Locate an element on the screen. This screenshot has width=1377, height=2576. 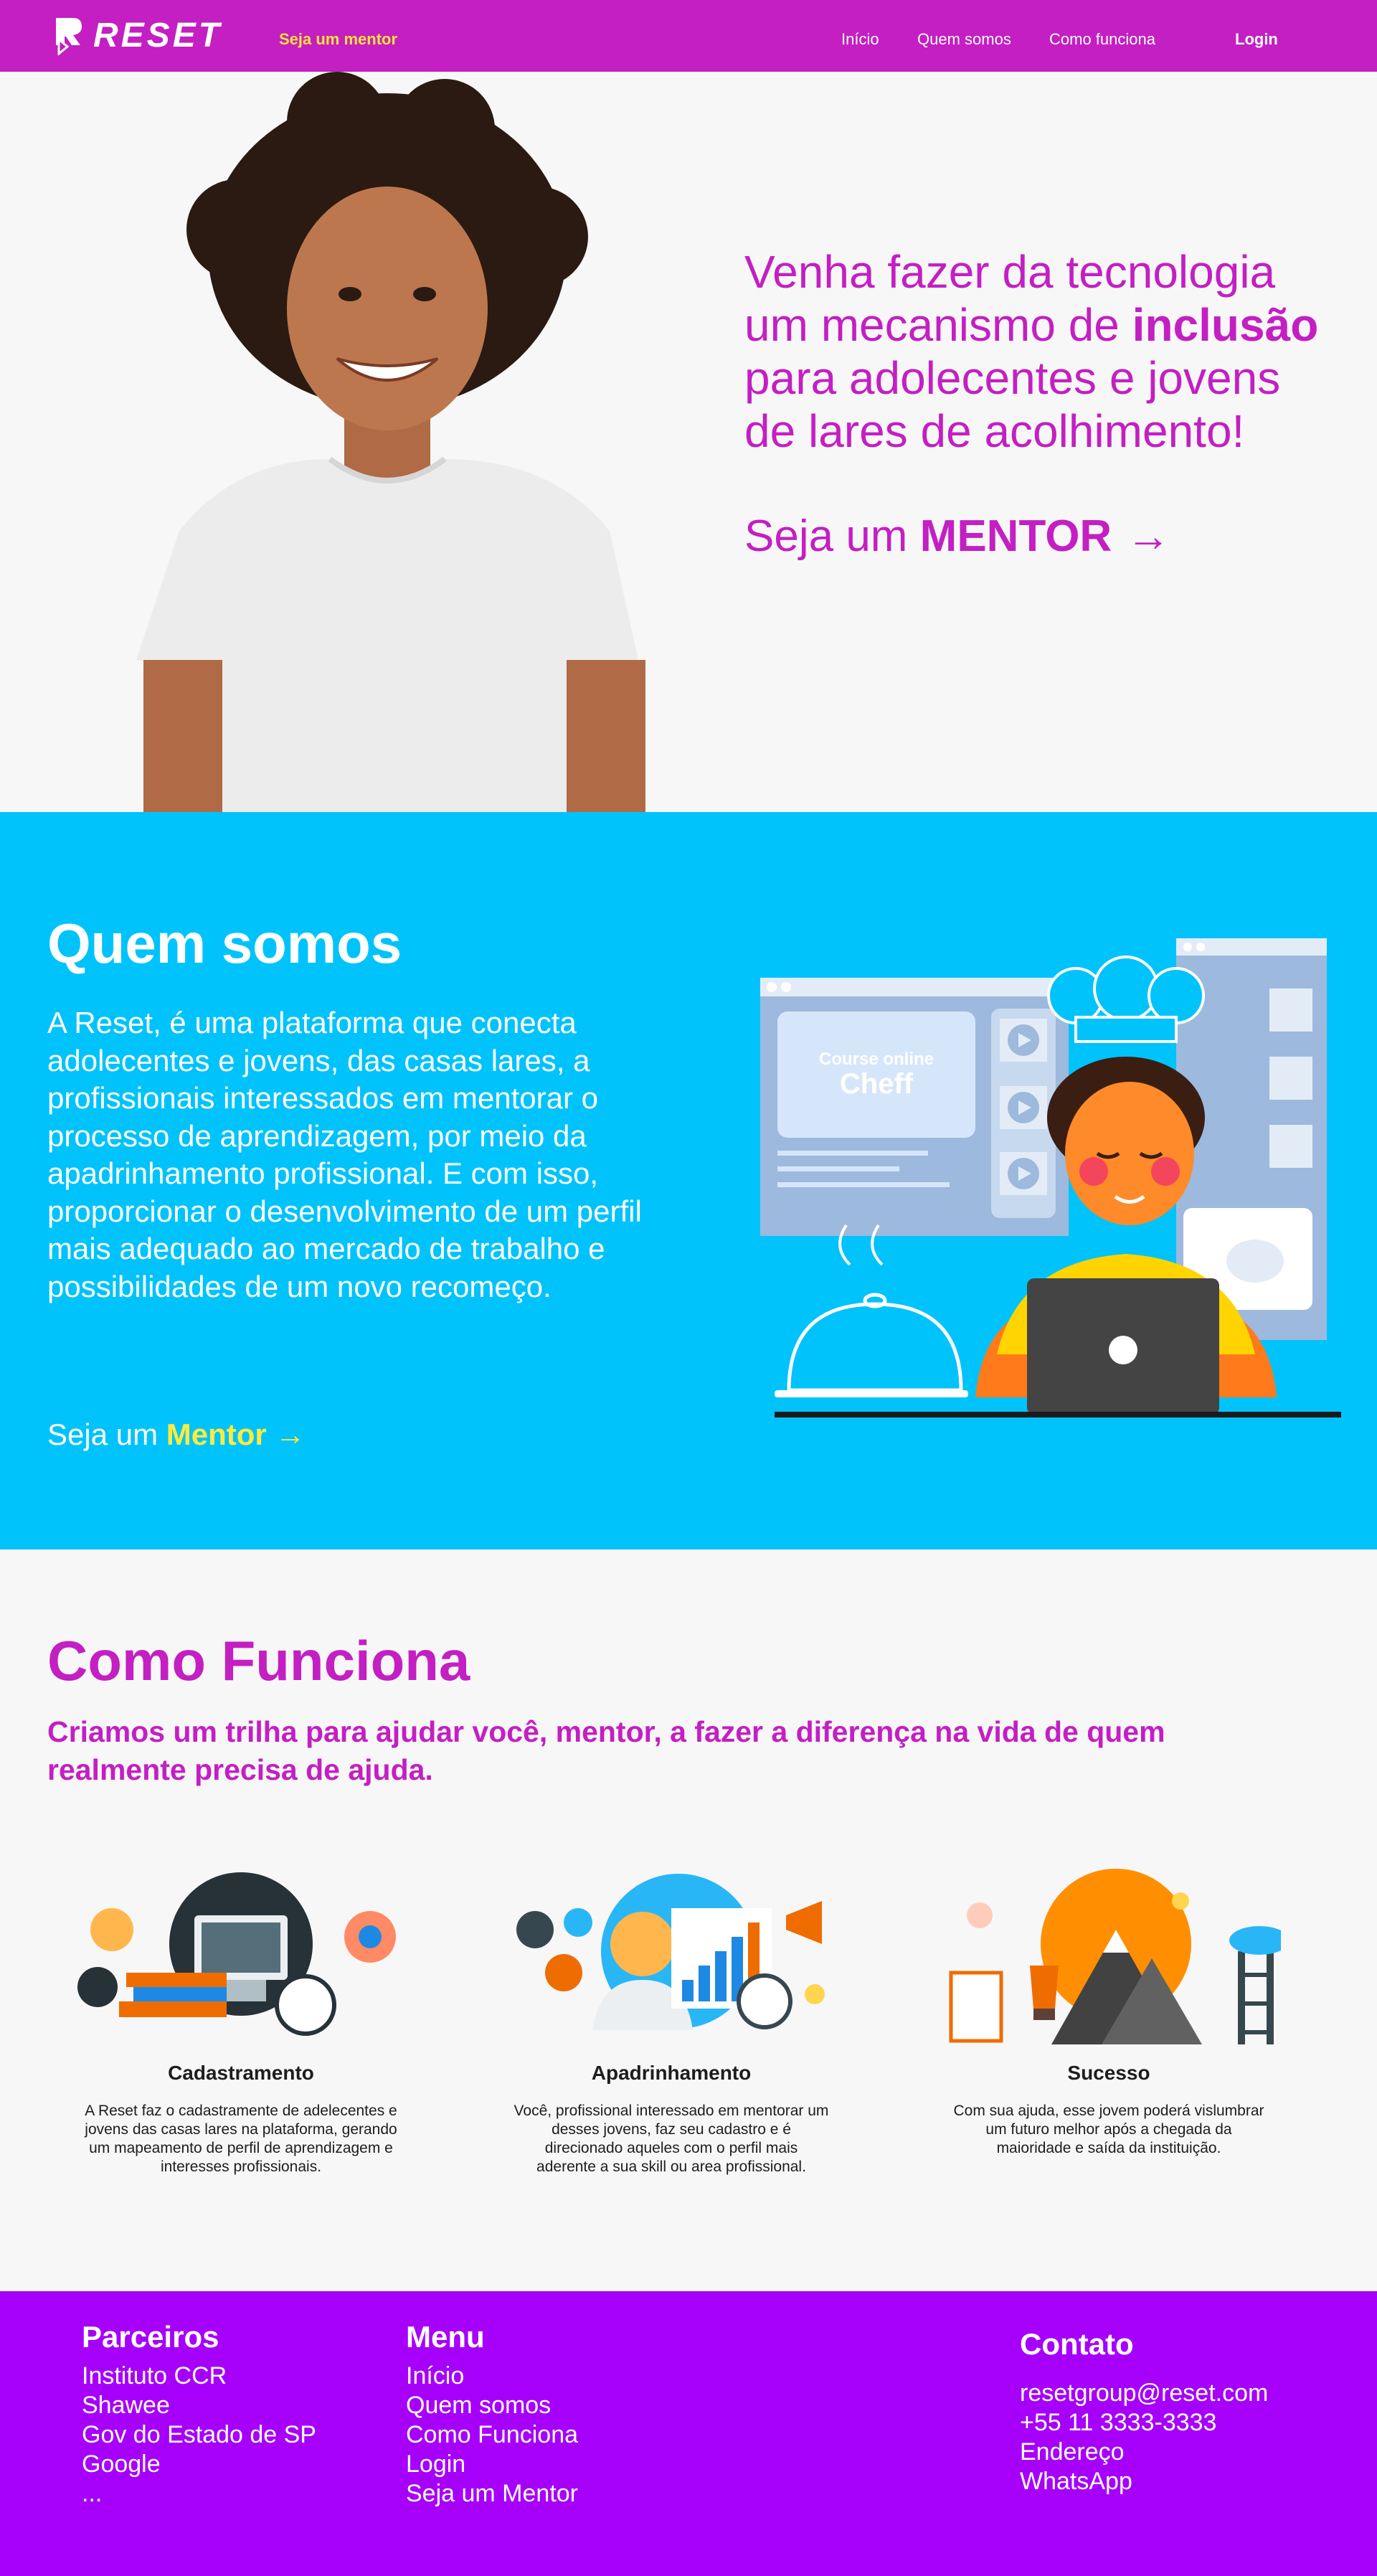
footer-menu-login: Login is located at coordinates (492, 2464).